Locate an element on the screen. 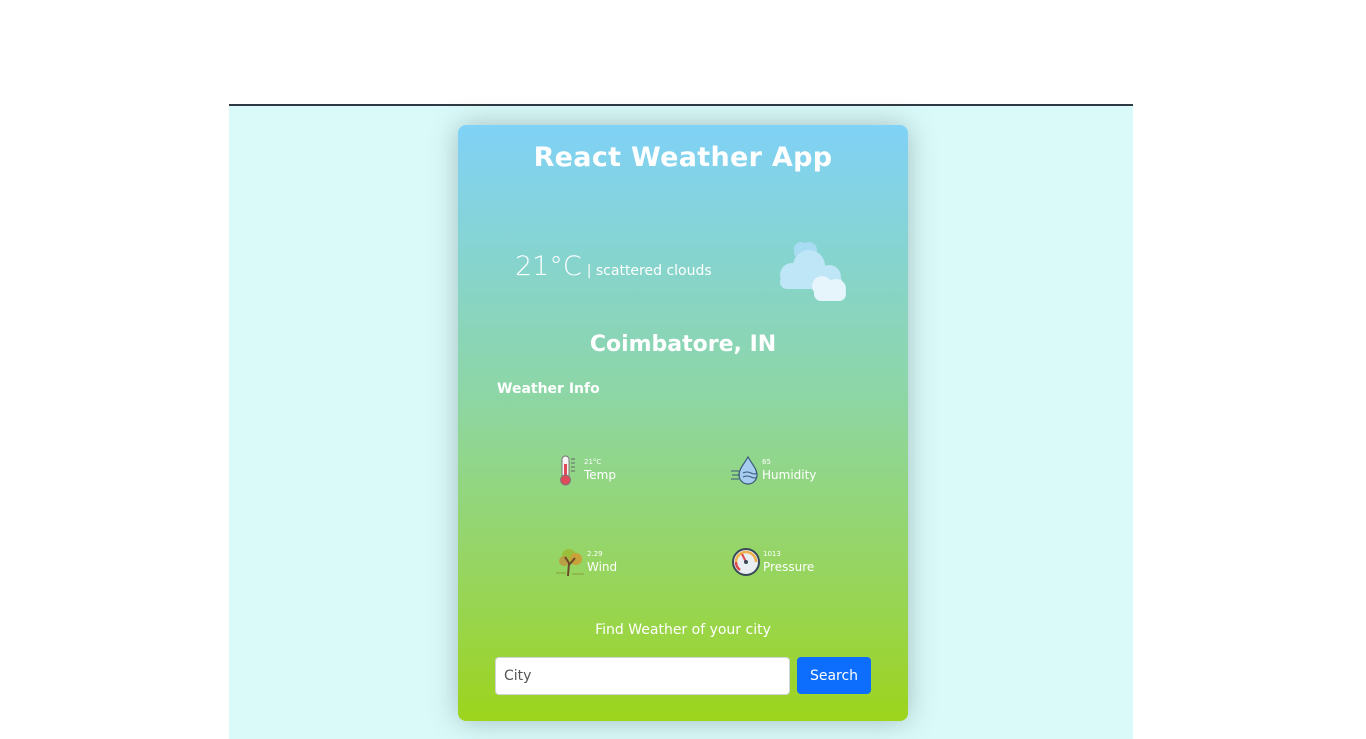  wind-tree-icon is located at coordinates (570, 563).